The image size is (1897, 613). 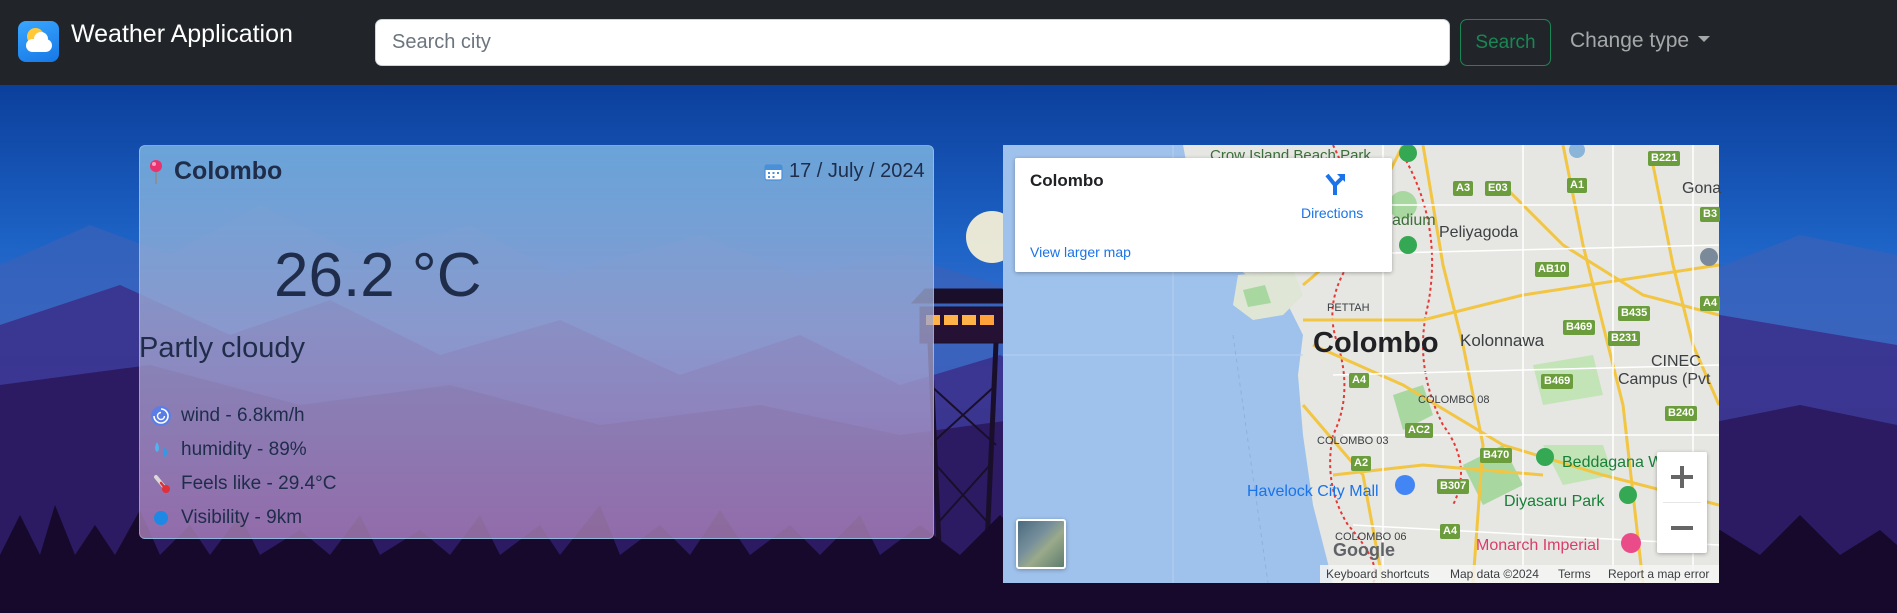 What do you see at coordinates (1681, 413) in the screenshot?
I see `road-shield: B240` at bounding box center [1681, 413].